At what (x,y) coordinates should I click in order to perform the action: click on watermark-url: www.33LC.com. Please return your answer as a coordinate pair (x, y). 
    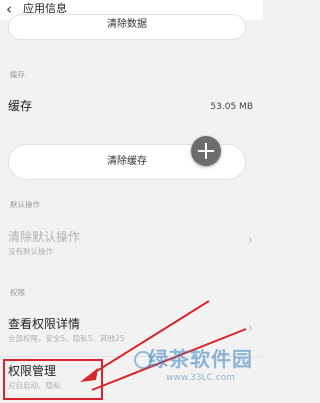
    Looking at the image, I should click on (200, 378).